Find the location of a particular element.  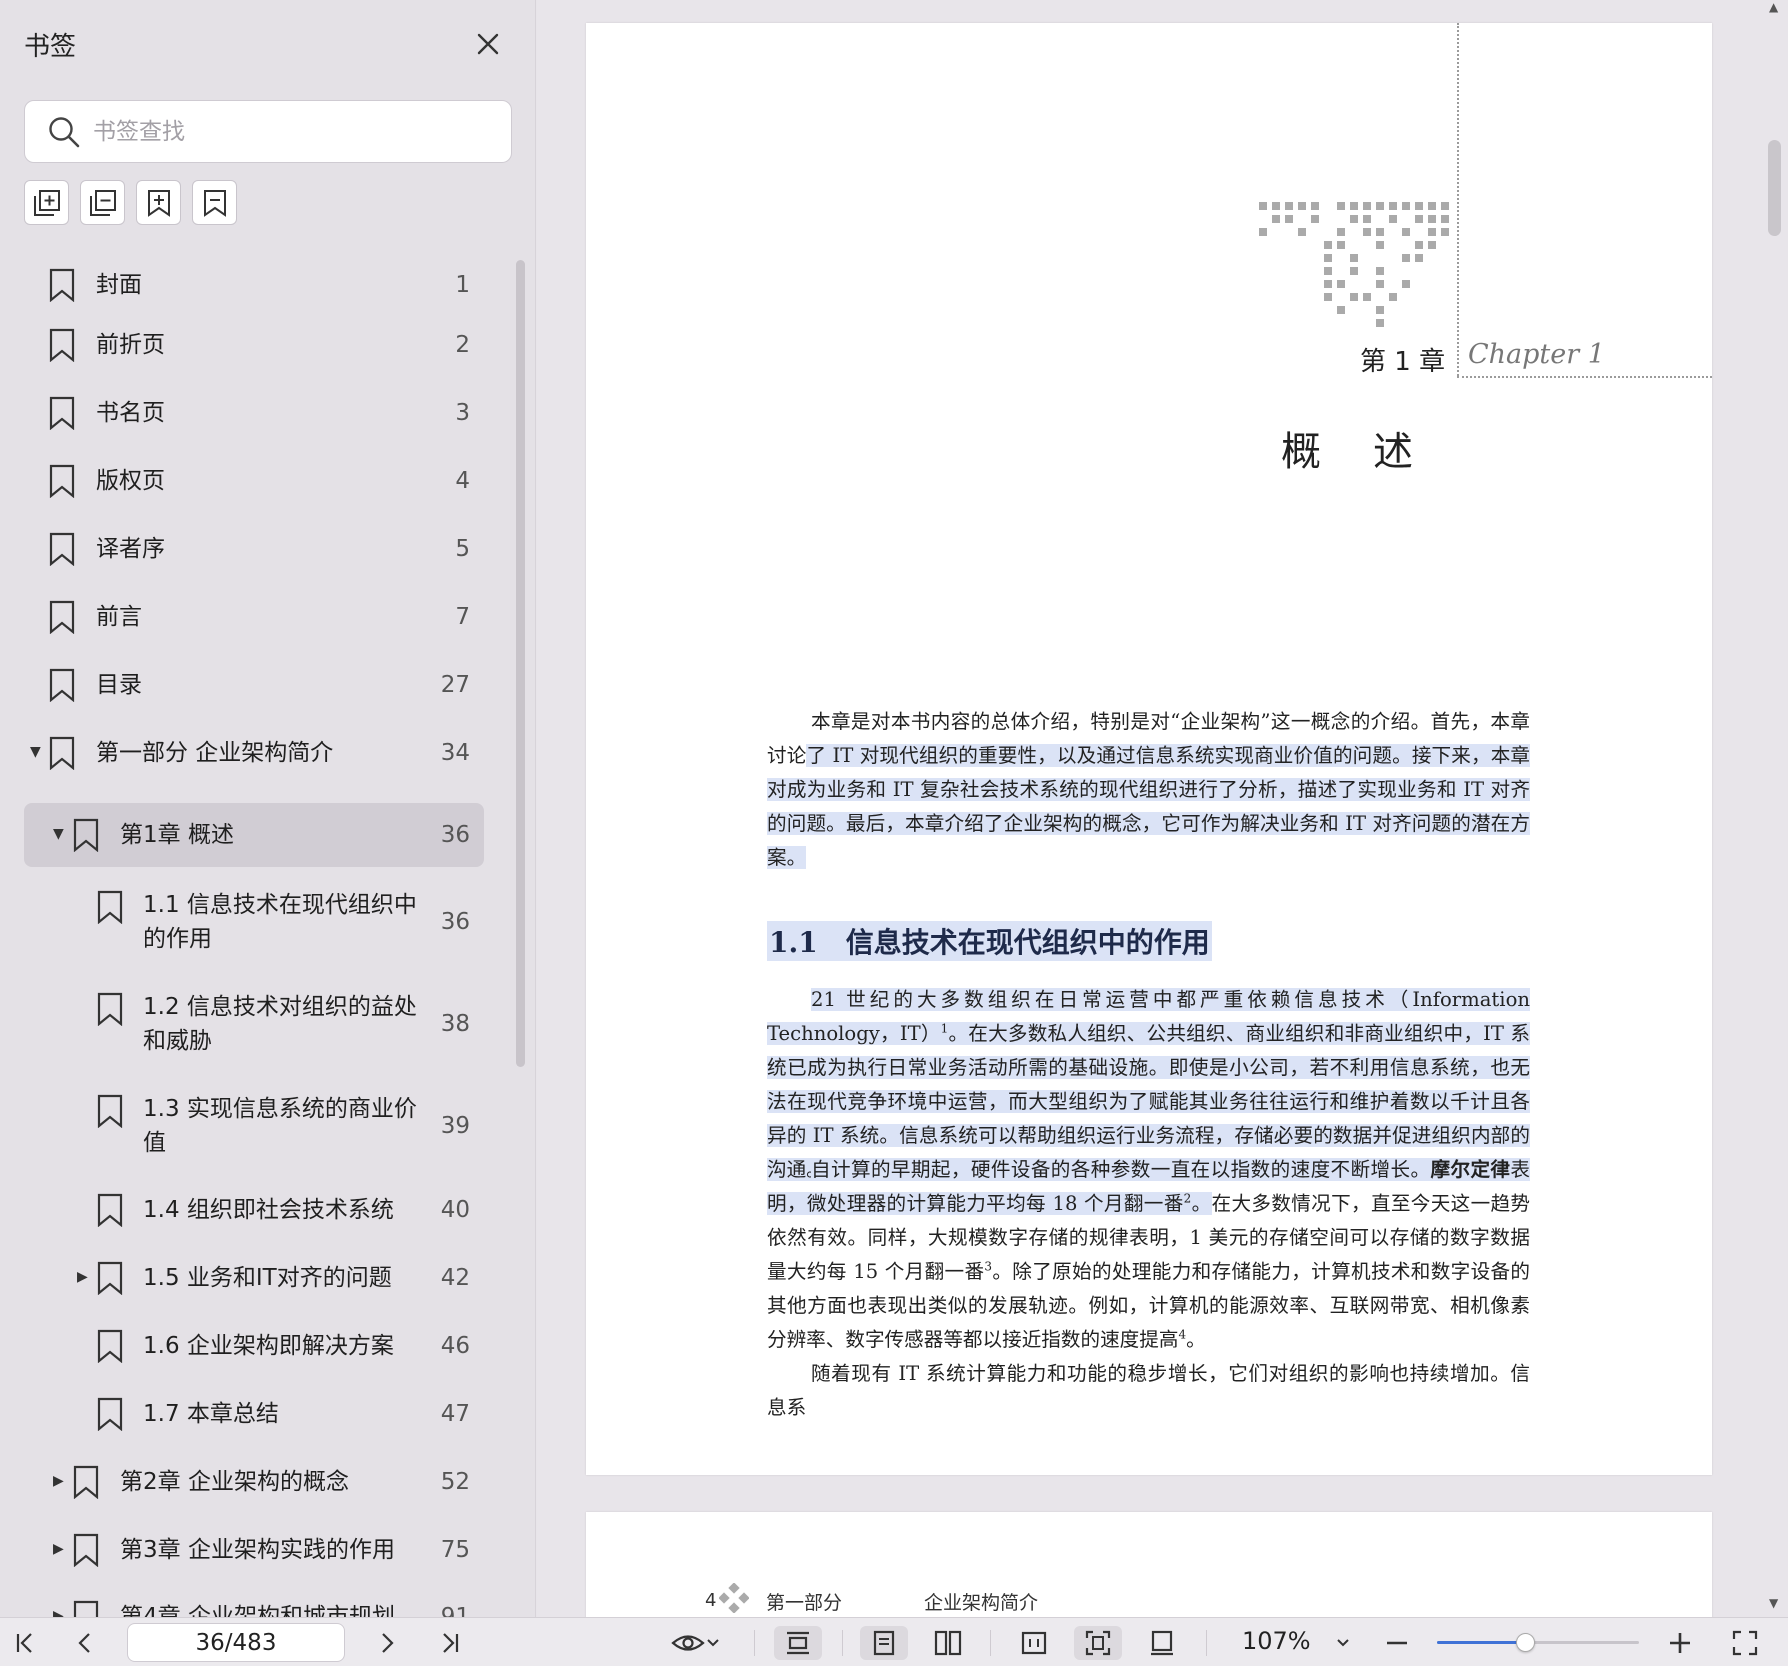

chevron-down-icon is located at coordinates (1343, 1643).